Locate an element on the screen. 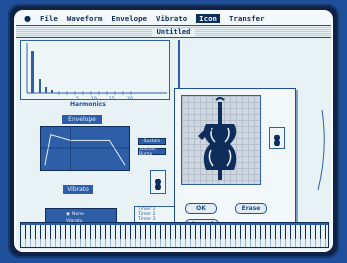  piano-keyboard is located at coordinates (174, 235).